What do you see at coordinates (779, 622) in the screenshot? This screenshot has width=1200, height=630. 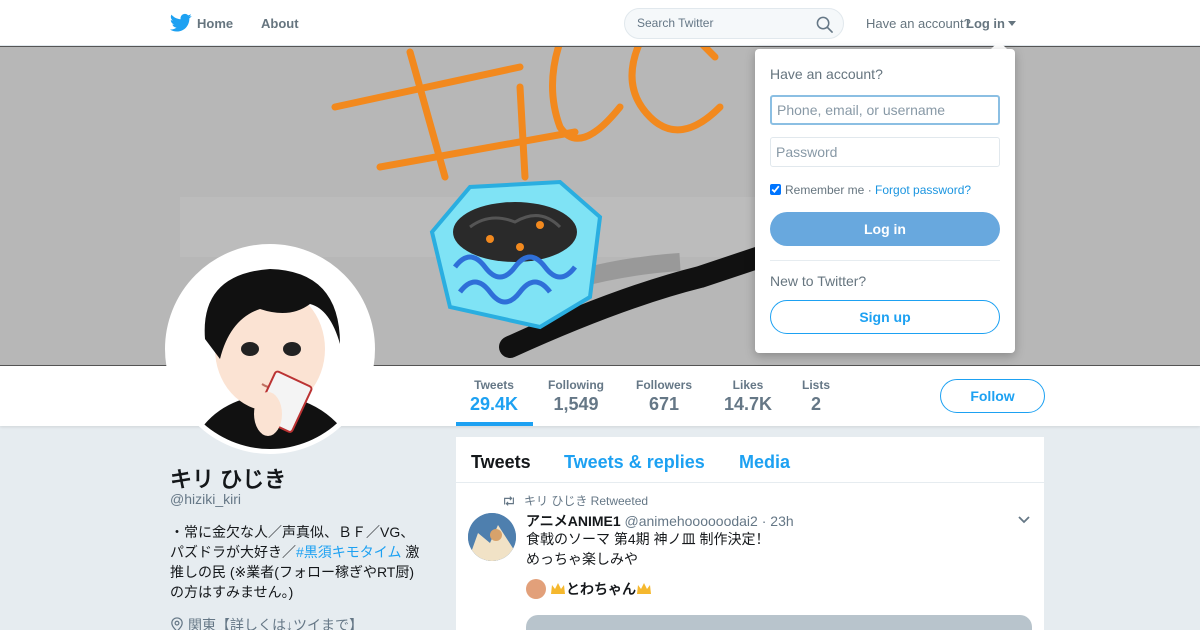 I see `tweet-media-card` at bounding box center [779, 622].